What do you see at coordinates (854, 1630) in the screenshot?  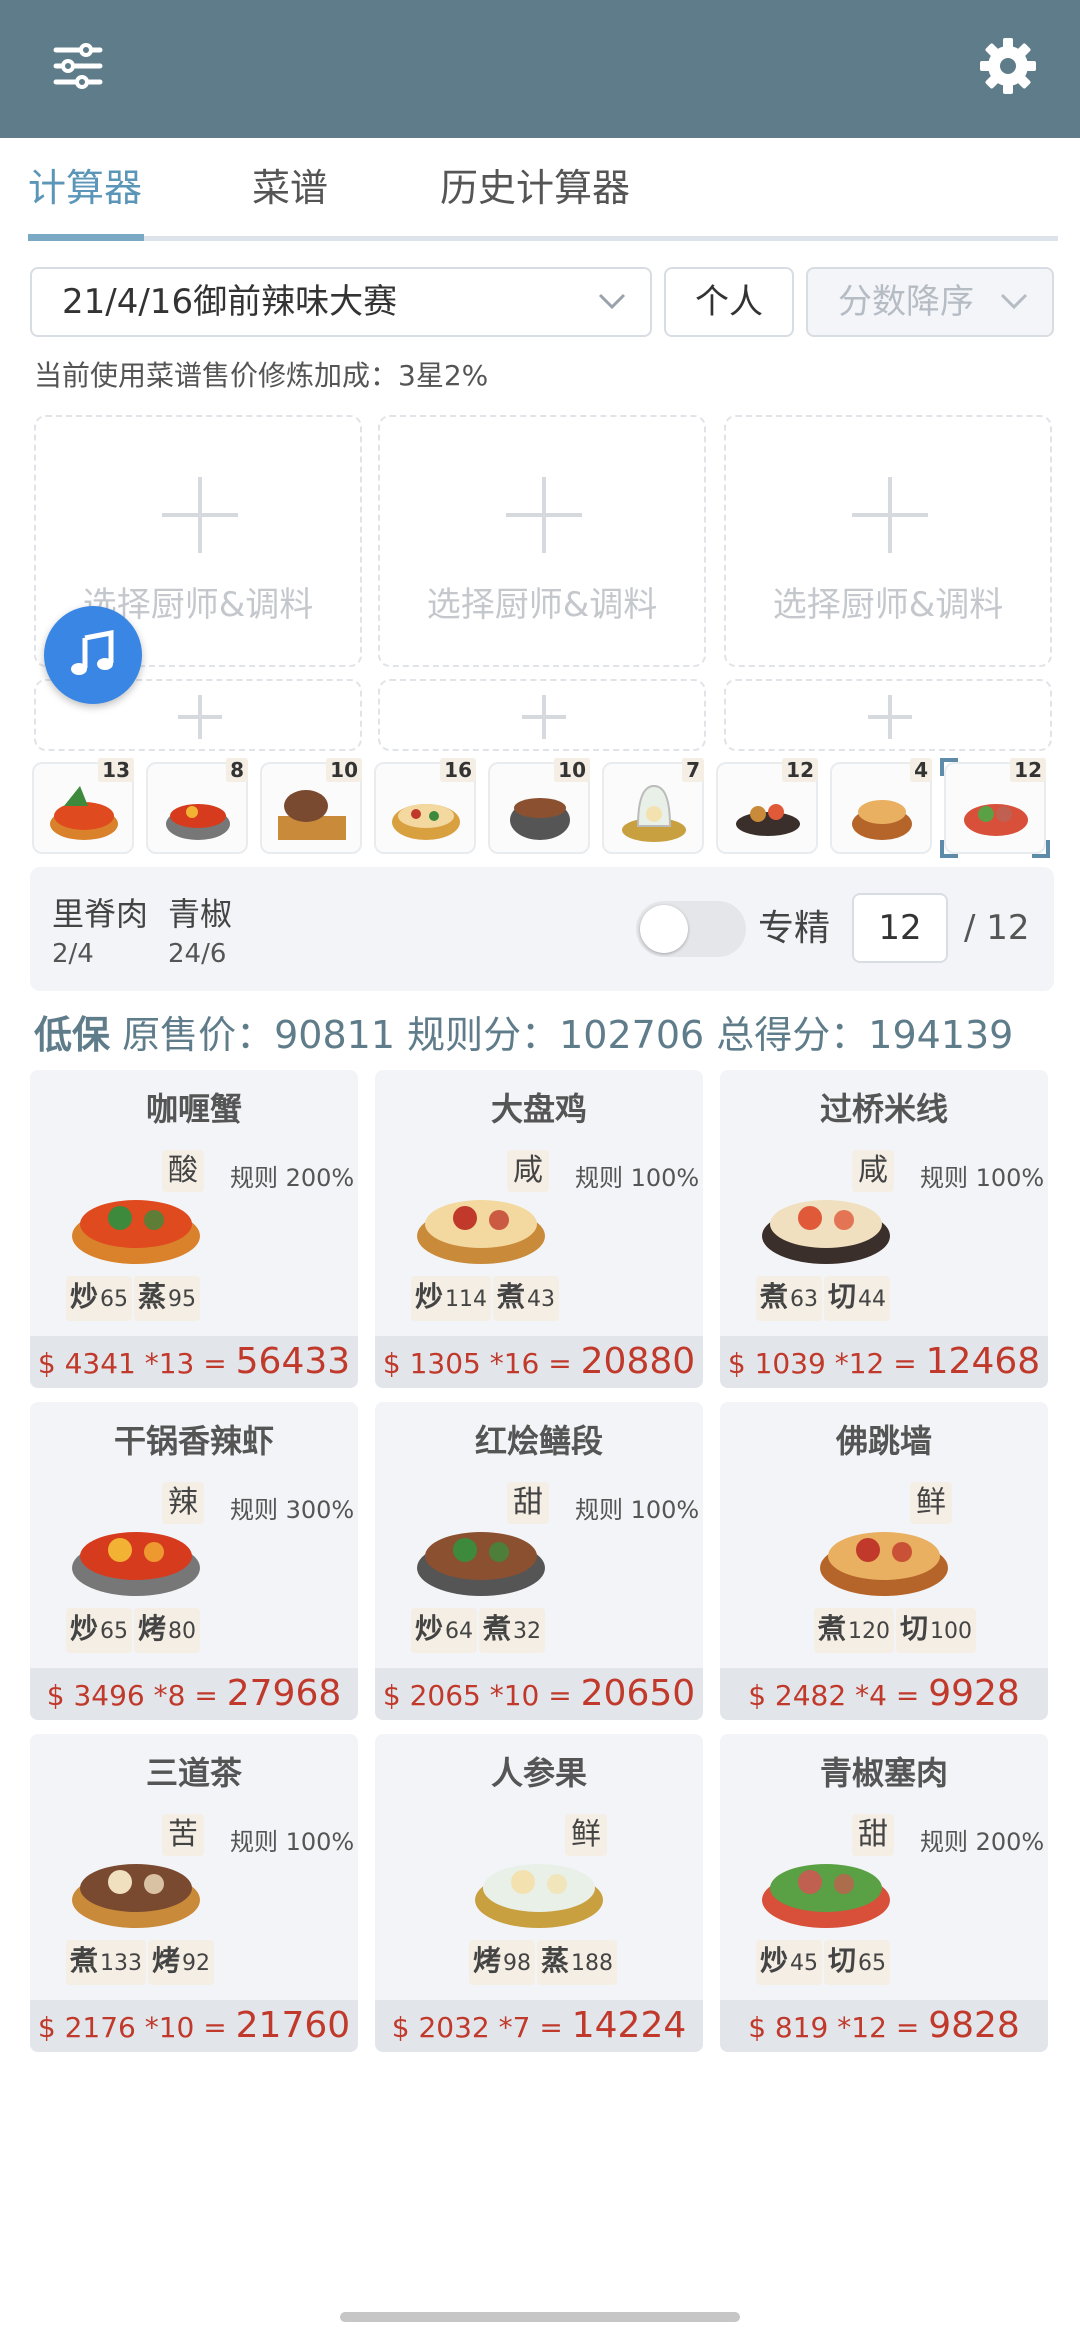 I see `skill-tag: 煮120` at bounding box center [854, 1630].